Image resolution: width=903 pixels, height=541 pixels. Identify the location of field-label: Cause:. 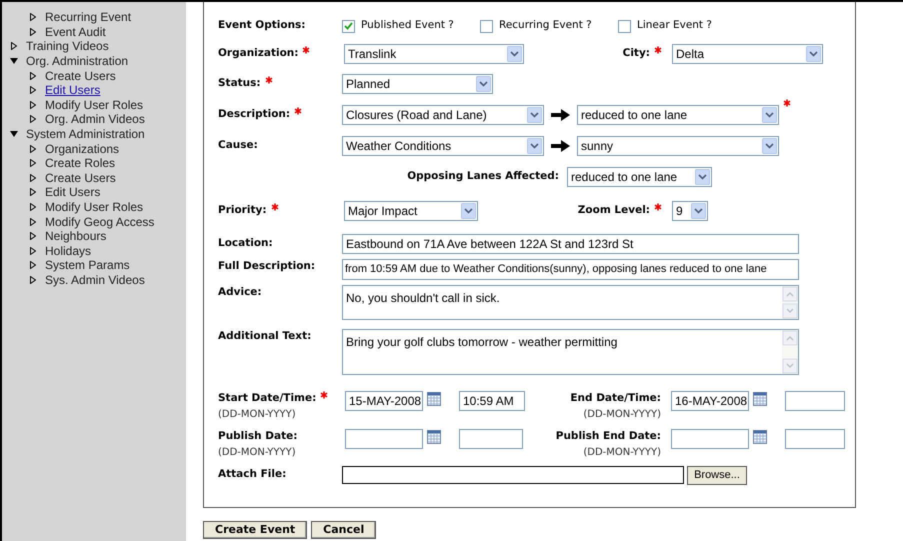
(238, 145).